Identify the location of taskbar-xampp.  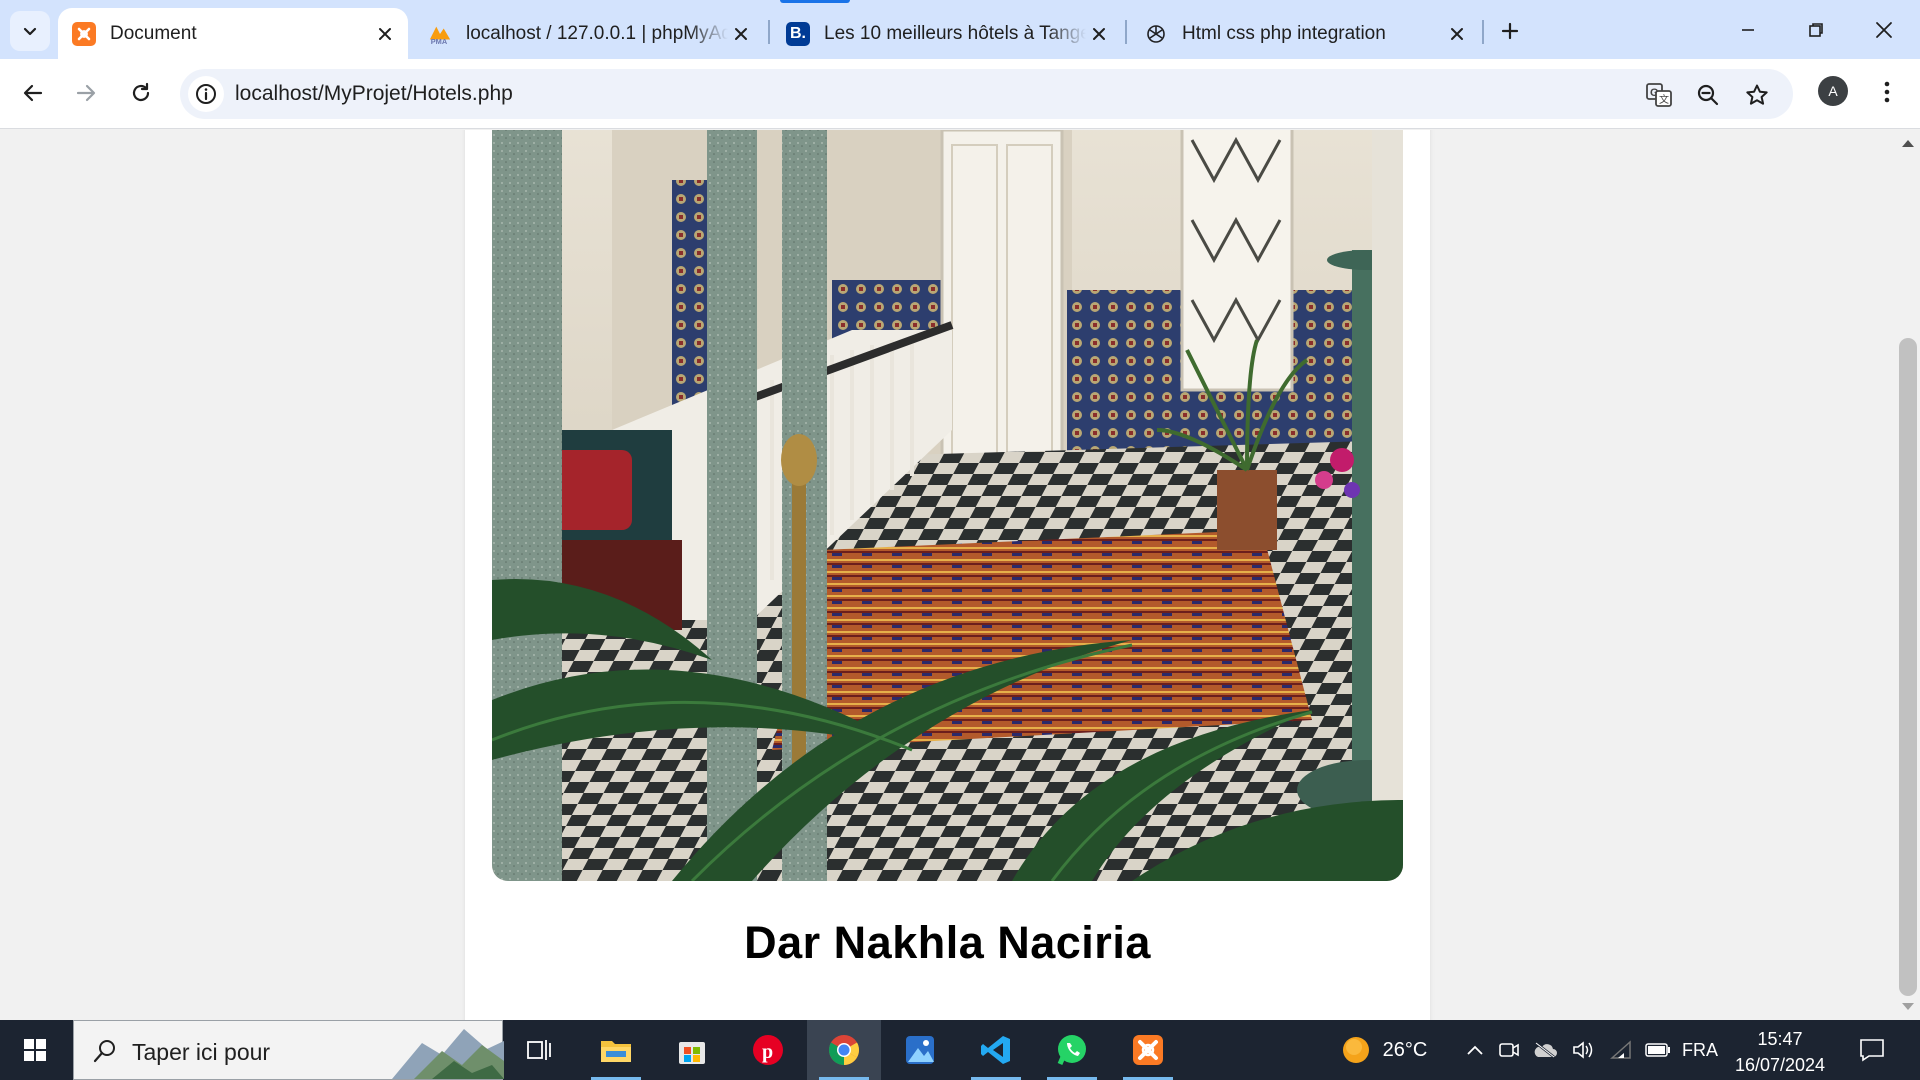
(1148, 1050).